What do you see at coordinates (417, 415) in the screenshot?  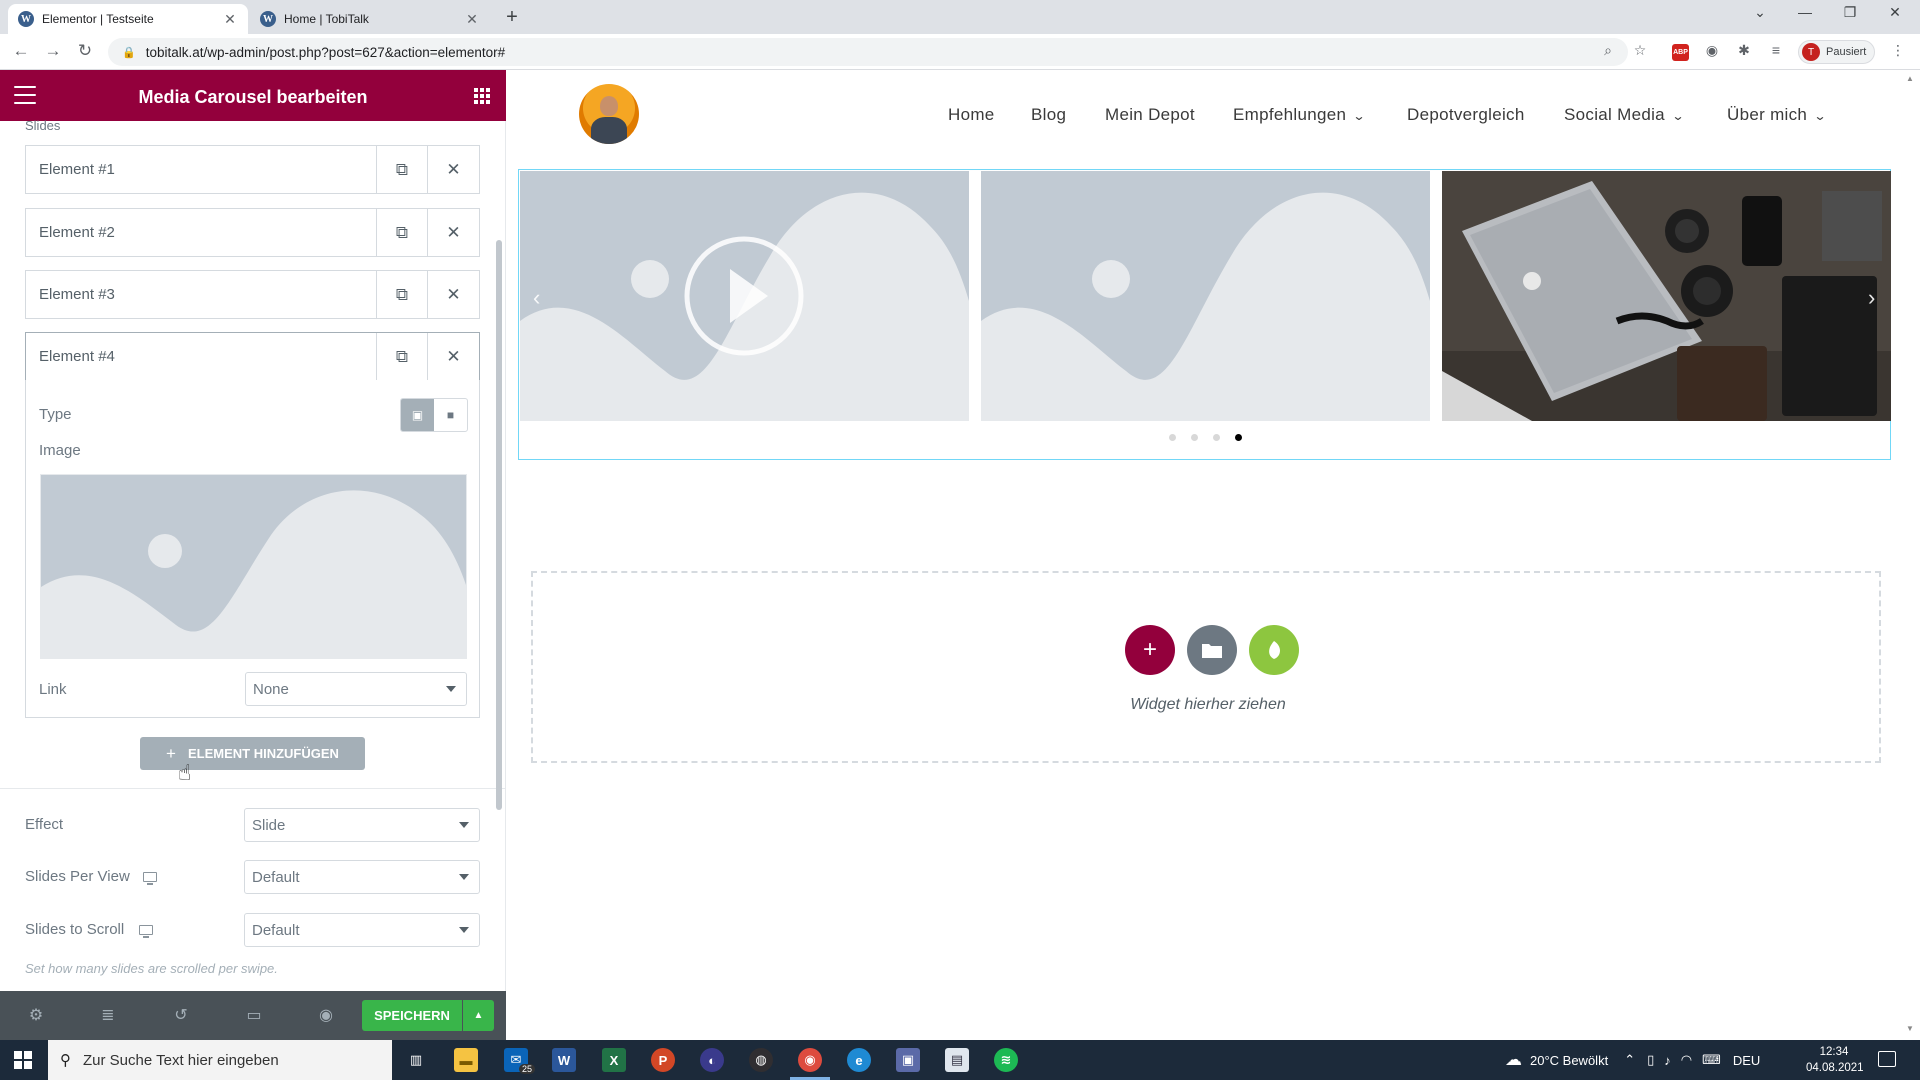 I see `image-type-icon: ▣` at bounding box center [417, 415].